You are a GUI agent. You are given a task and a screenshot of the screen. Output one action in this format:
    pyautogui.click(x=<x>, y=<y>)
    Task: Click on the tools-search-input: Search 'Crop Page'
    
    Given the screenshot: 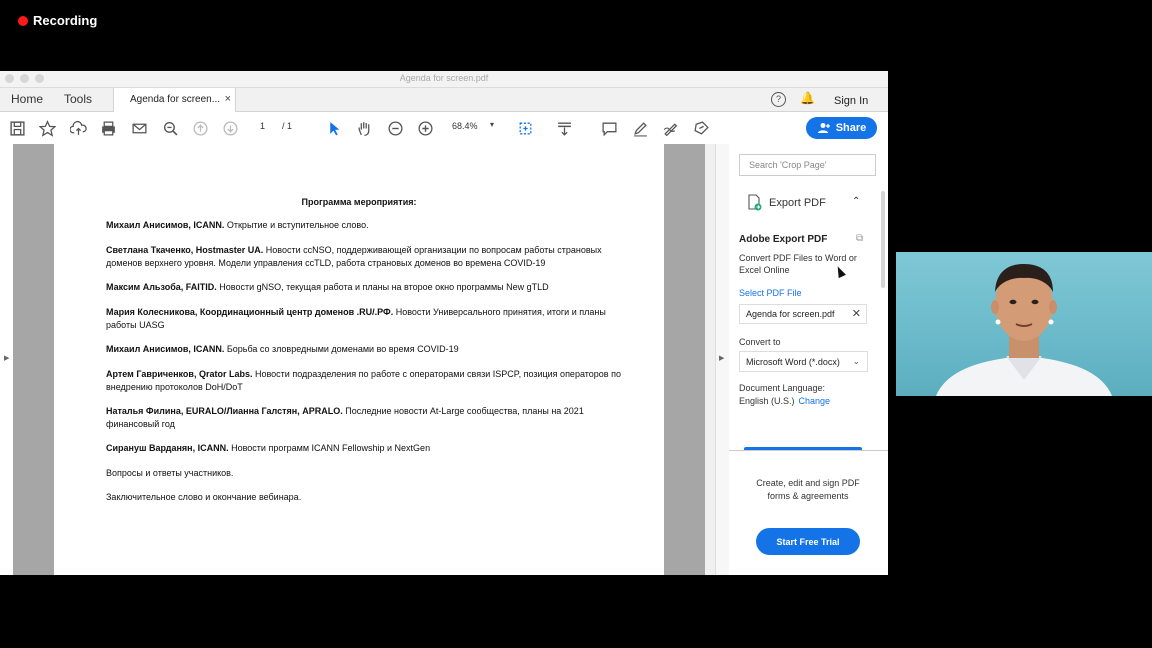 What is the action you would take?
    pyautogui.click(x=807, y=165)
    